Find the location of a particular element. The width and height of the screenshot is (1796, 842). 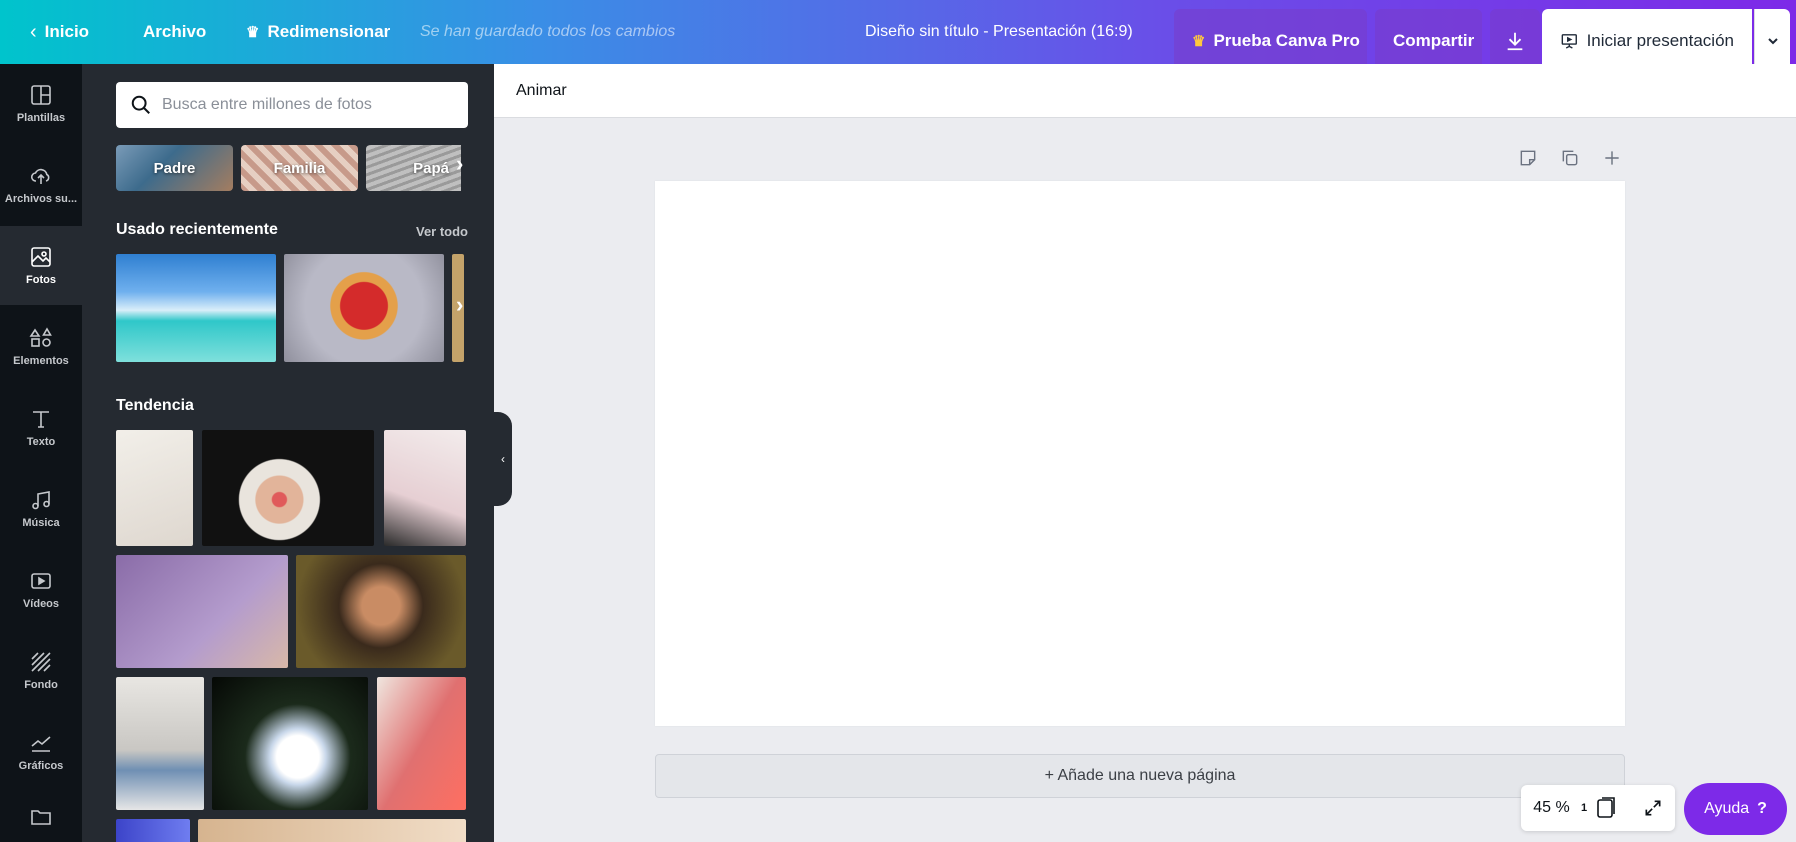

folder-icon is located at coordinates (41, 817).